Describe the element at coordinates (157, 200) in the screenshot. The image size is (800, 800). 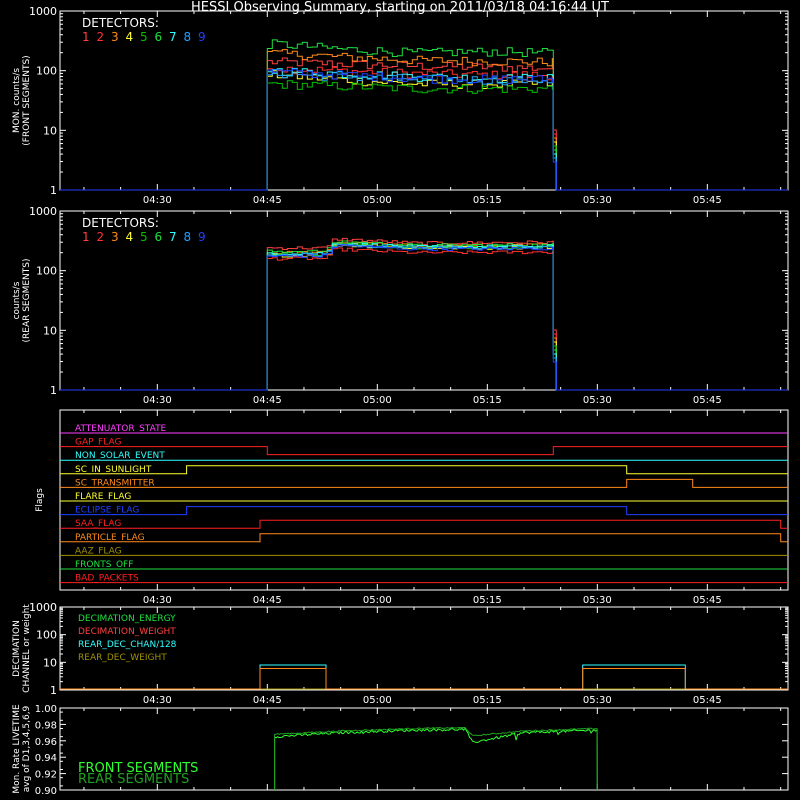
I see `front-panel-xtick-label: 04:30` at that location.